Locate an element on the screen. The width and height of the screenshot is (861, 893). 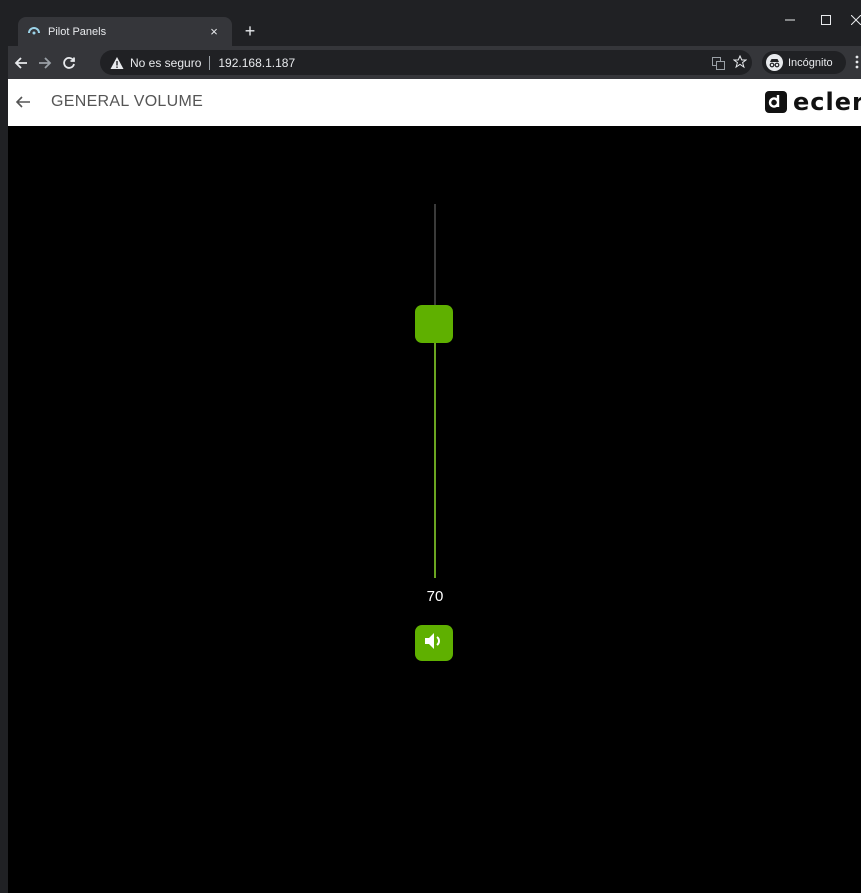
volume-slider-fill is located at coordinates (435, 450).